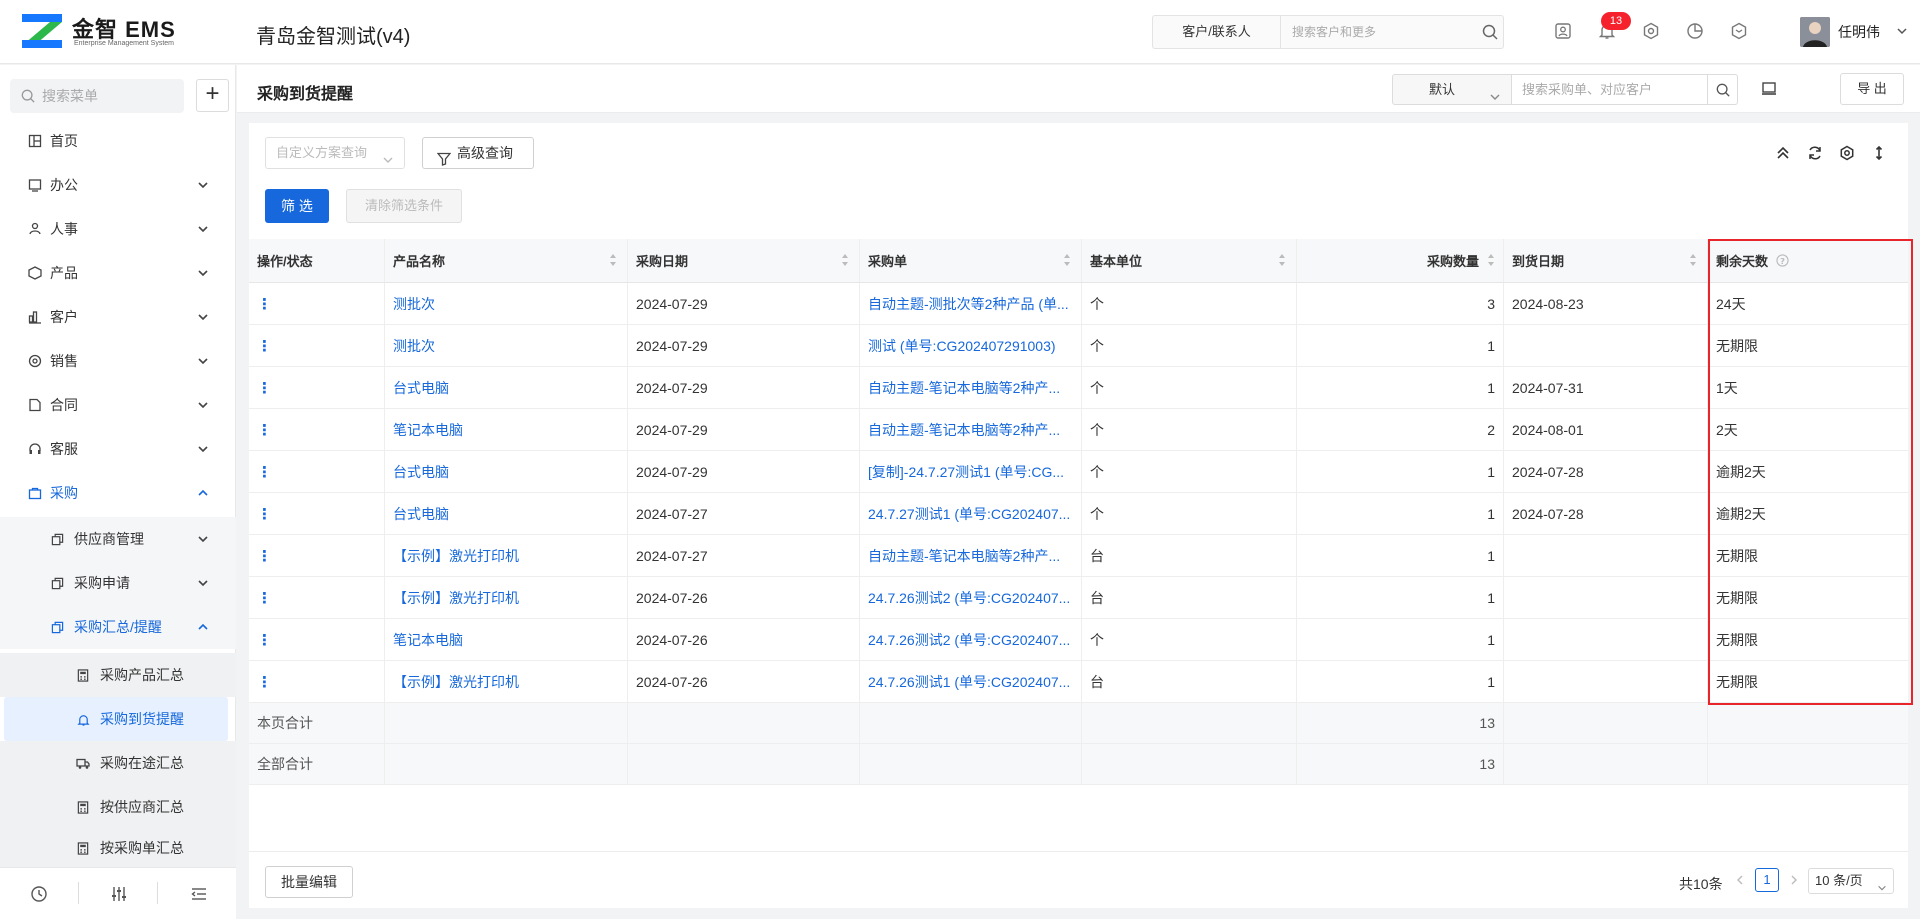 The image size is (1920, 919). I want to click on sidebar-item-label: 供应商管理, so click(109, 539).